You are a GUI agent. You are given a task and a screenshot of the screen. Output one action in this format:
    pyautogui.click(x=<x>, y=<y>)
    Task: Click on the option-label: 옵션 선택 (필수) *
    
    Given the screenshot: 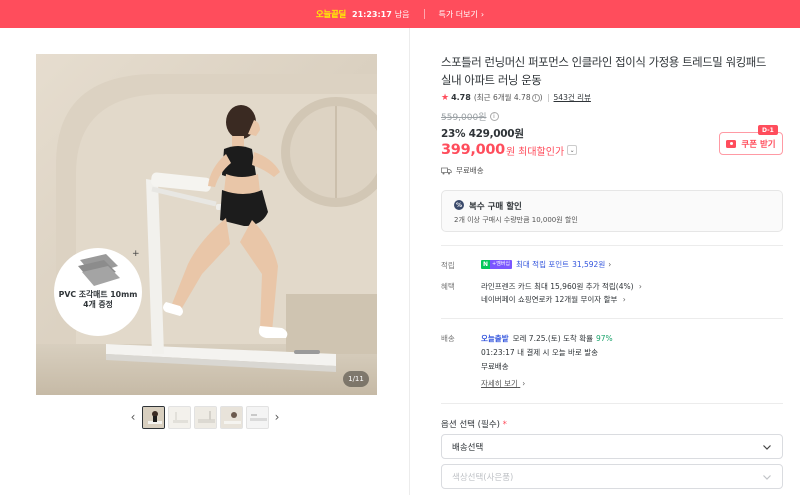 What is the action you would take?
    pyautogui.click(x=474, y=424)
    